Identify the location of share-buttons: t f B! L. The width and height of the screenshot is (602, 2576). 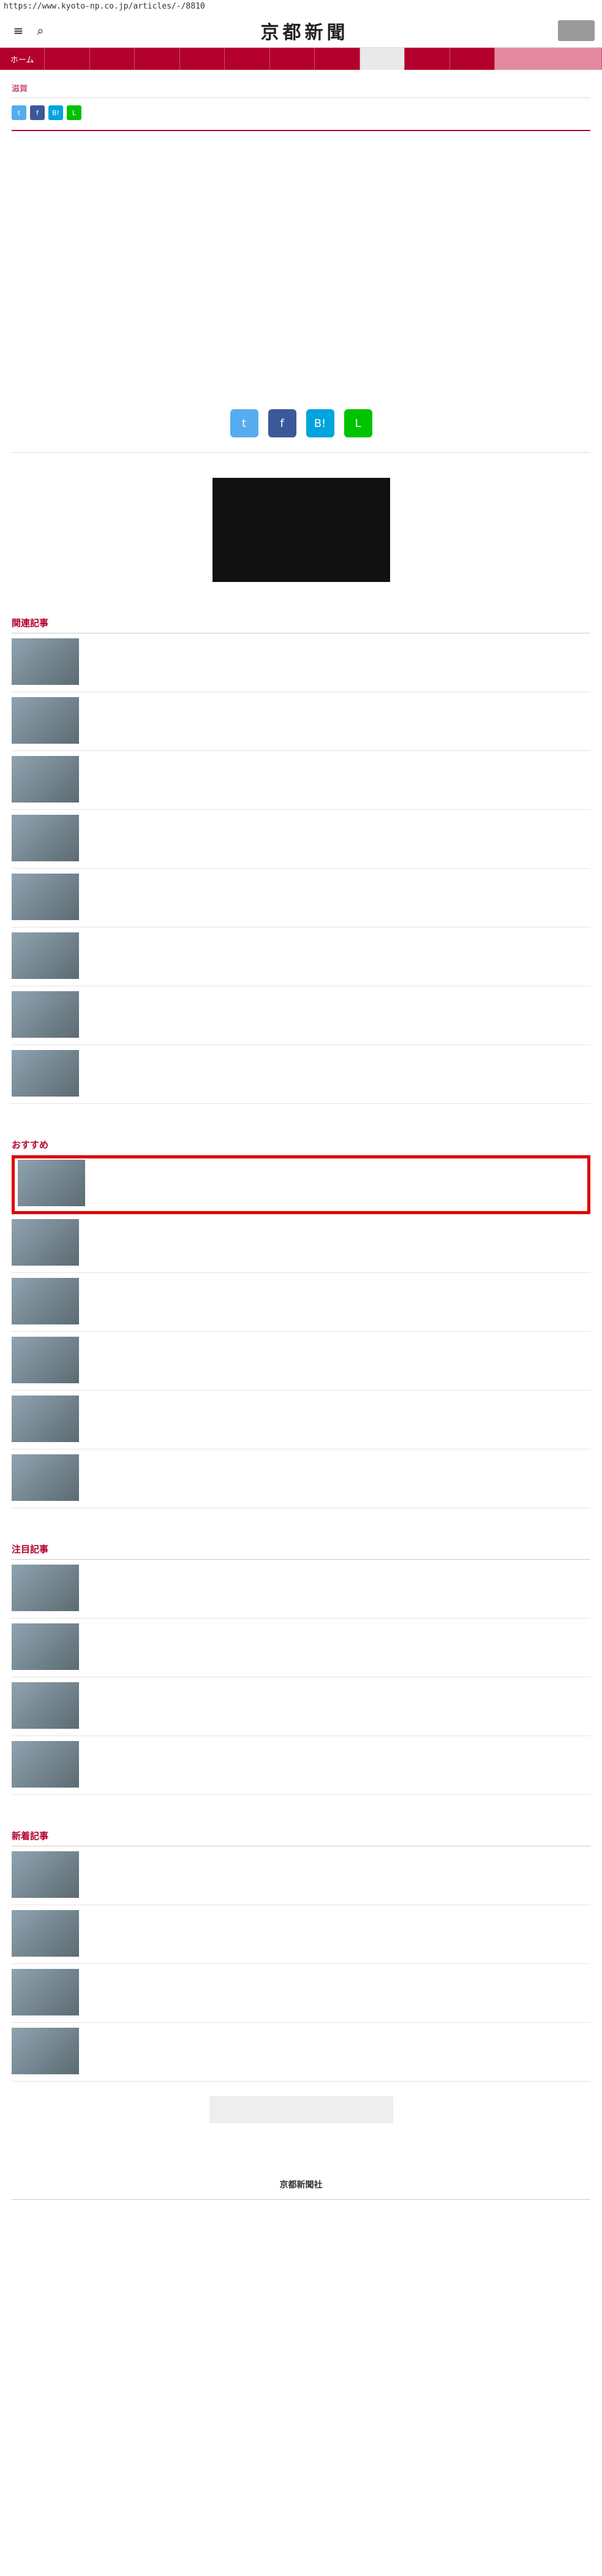
(301, 112).